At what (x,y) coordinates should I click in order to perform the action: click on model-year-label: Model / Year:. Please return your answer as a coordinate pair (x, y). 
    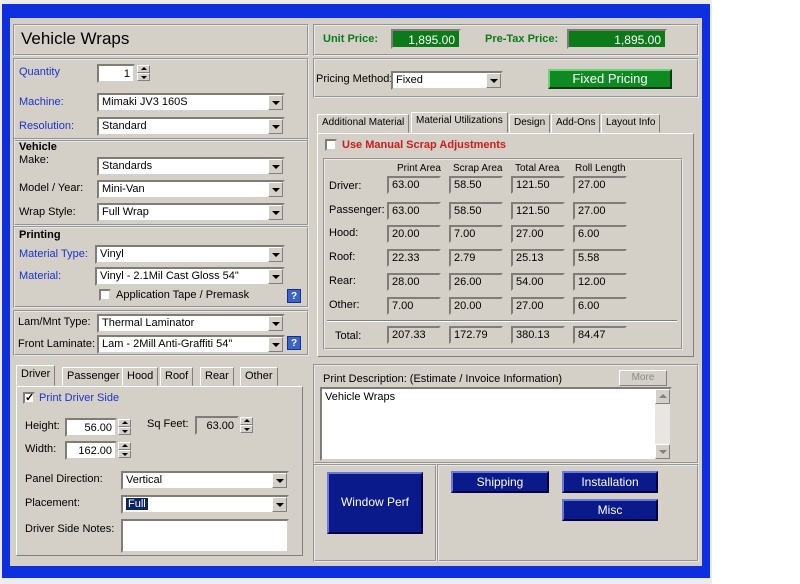
    Looking at the image, I should click on (51, 188).